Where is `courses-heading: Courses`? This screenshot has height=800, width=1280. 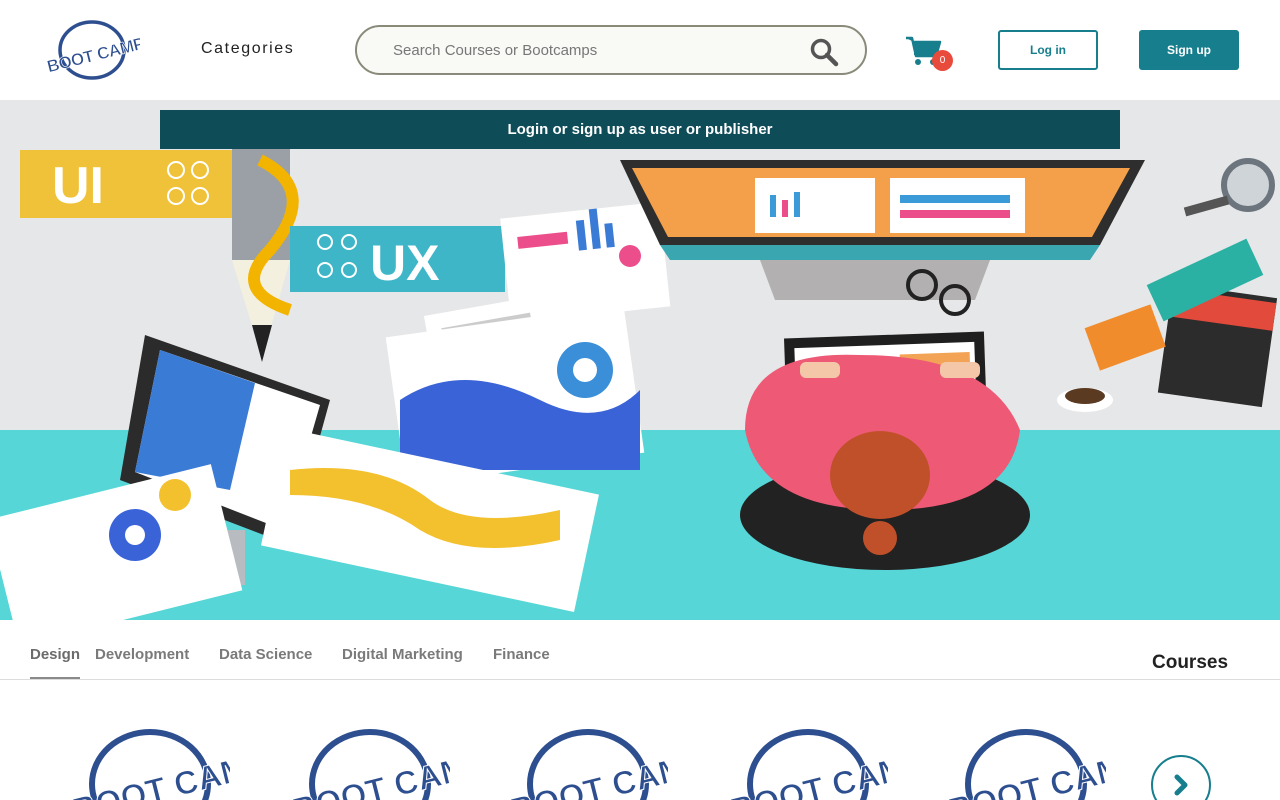 courses-heading: Courses is located at coordinates (1190, 662).